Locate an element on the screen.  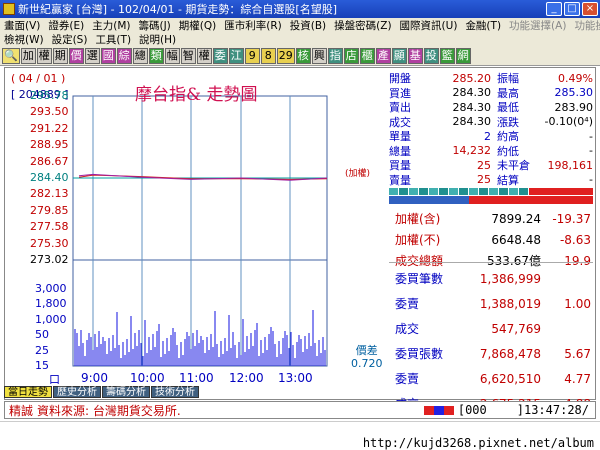
toolbar-button: 國 is located at coordinates (108, 55).